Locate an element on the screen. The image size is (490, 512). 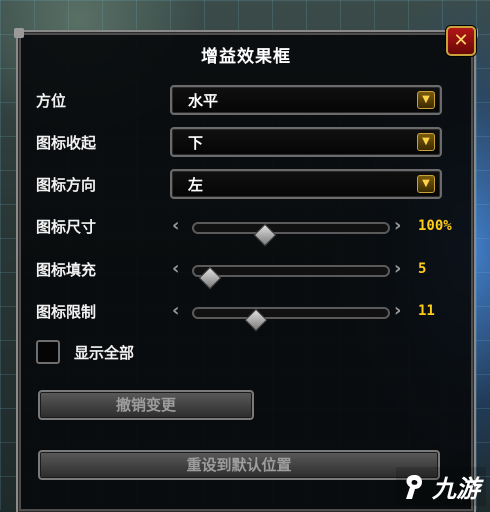
frame-corner-ornament is located at coordinates (19, 33).